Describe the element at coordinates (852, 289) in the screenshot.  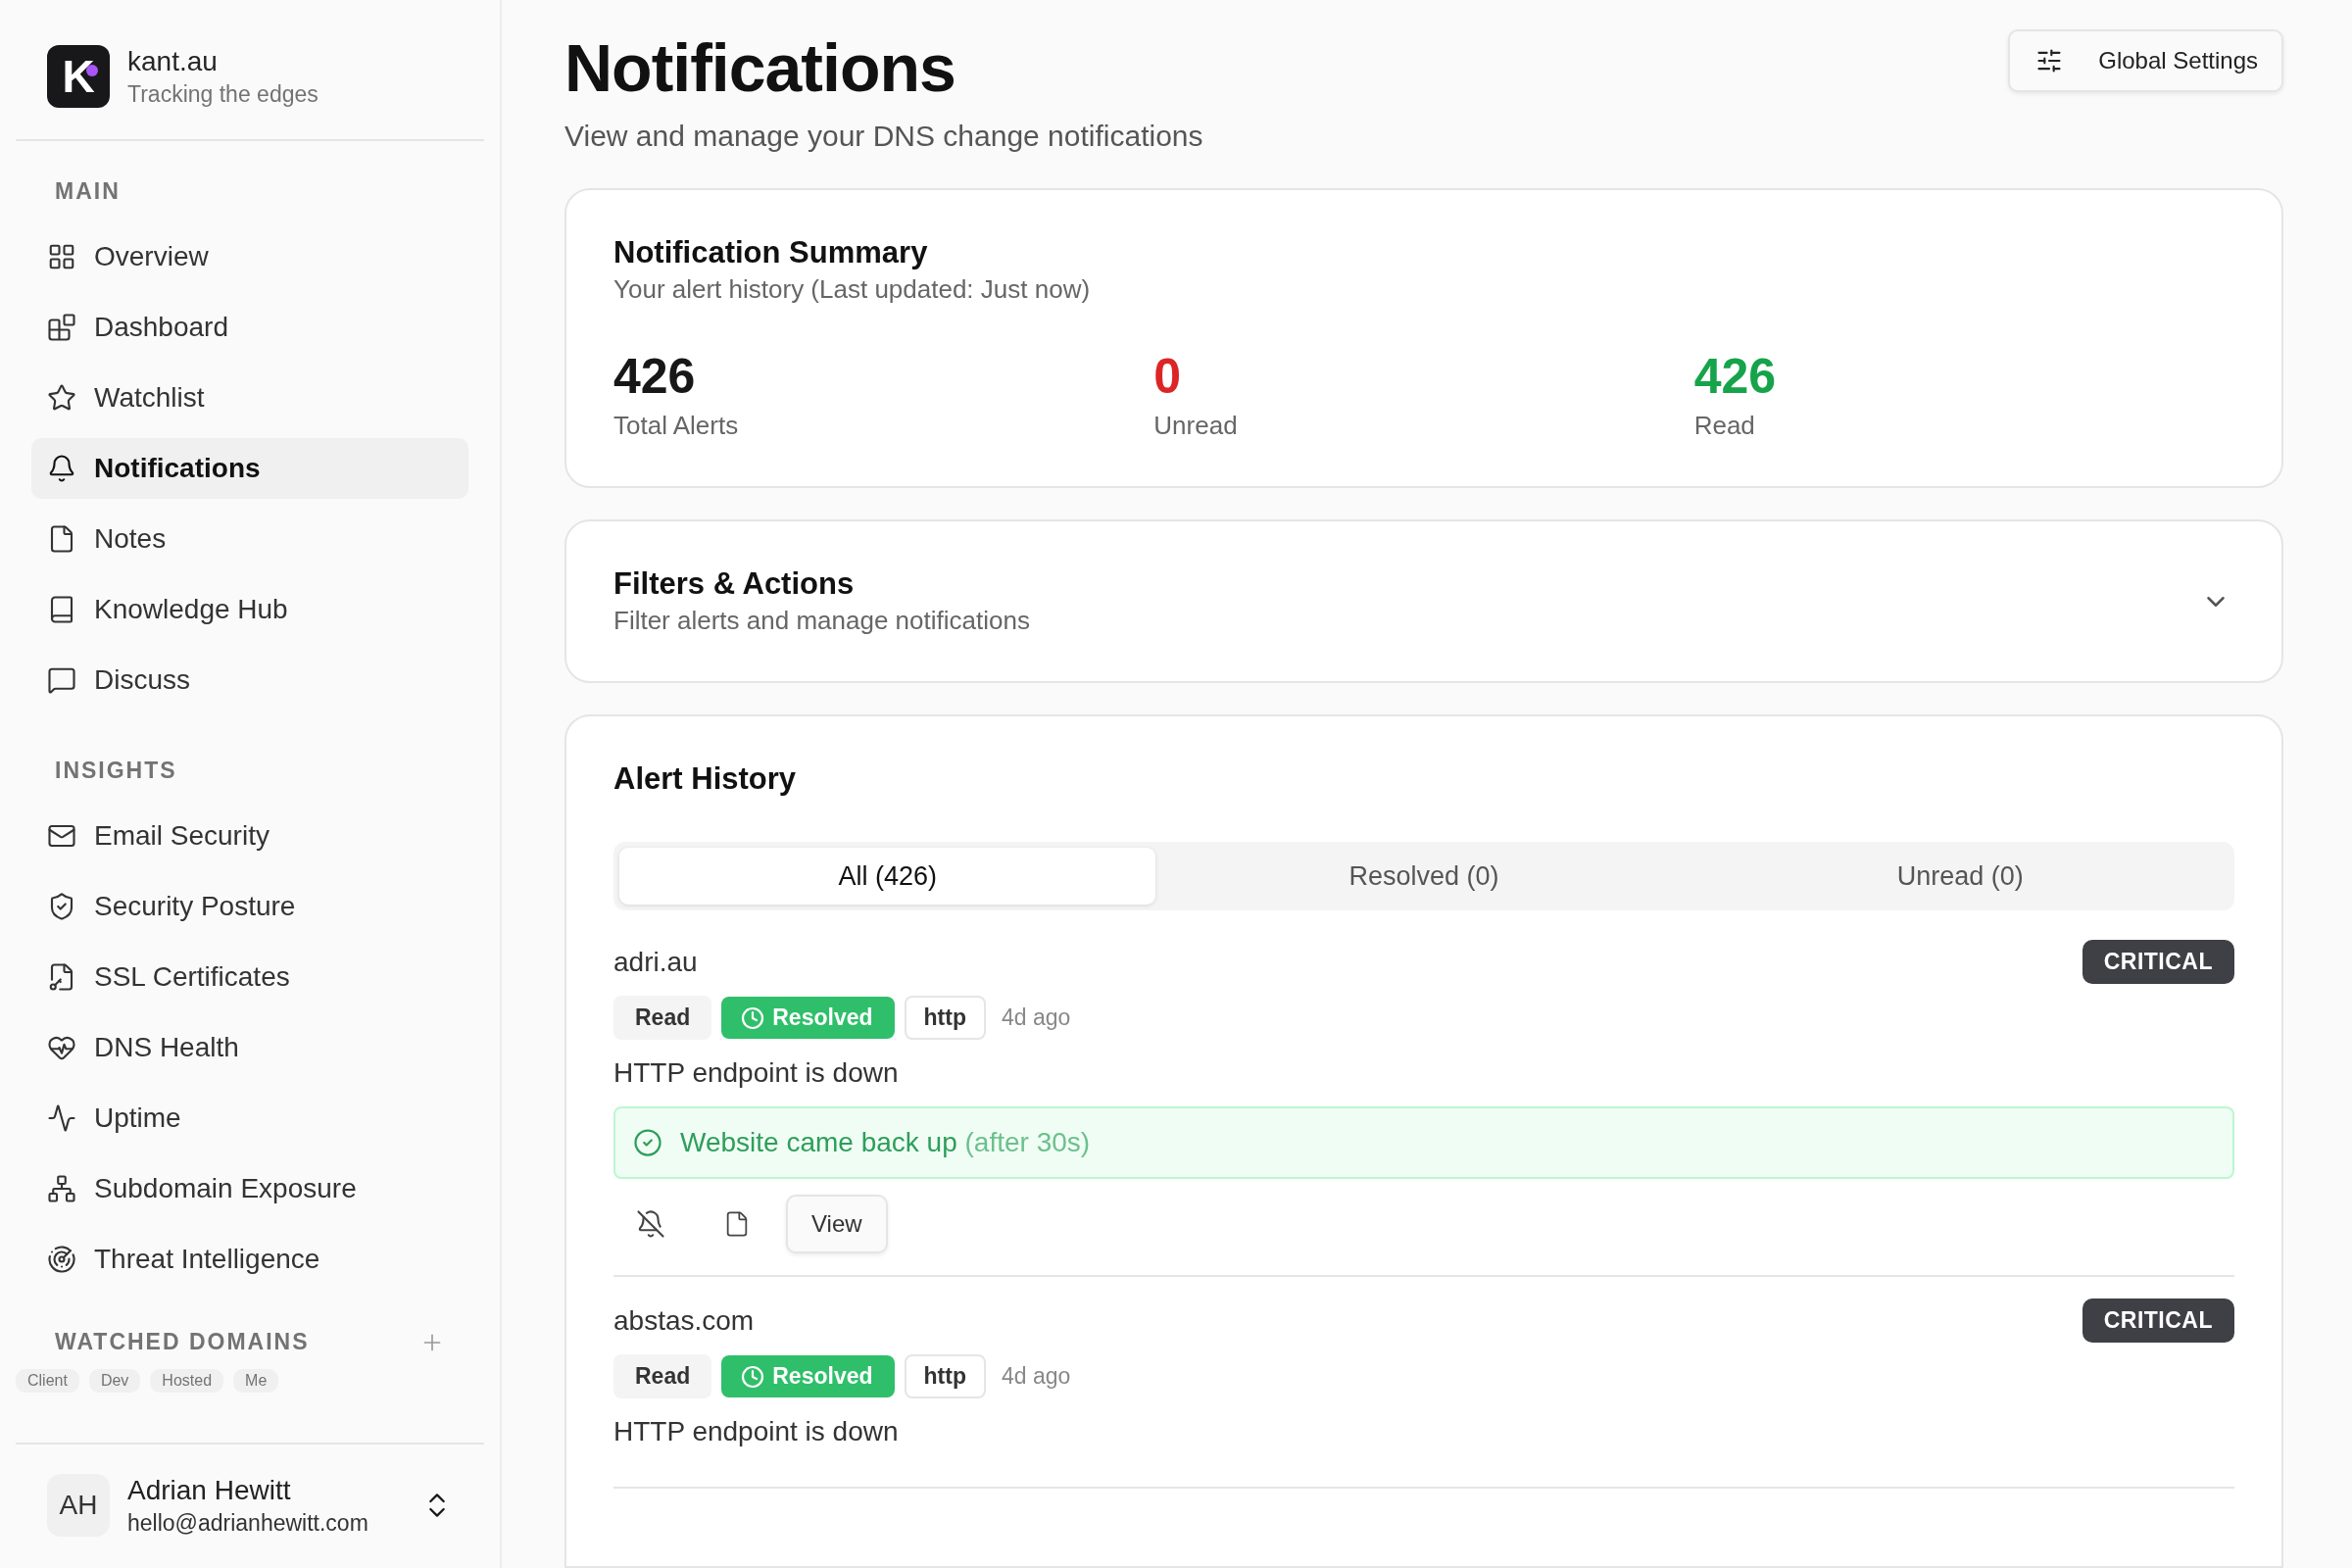
I see `card-subtitle: Your alert history (Last updated: Just now)` at that location.